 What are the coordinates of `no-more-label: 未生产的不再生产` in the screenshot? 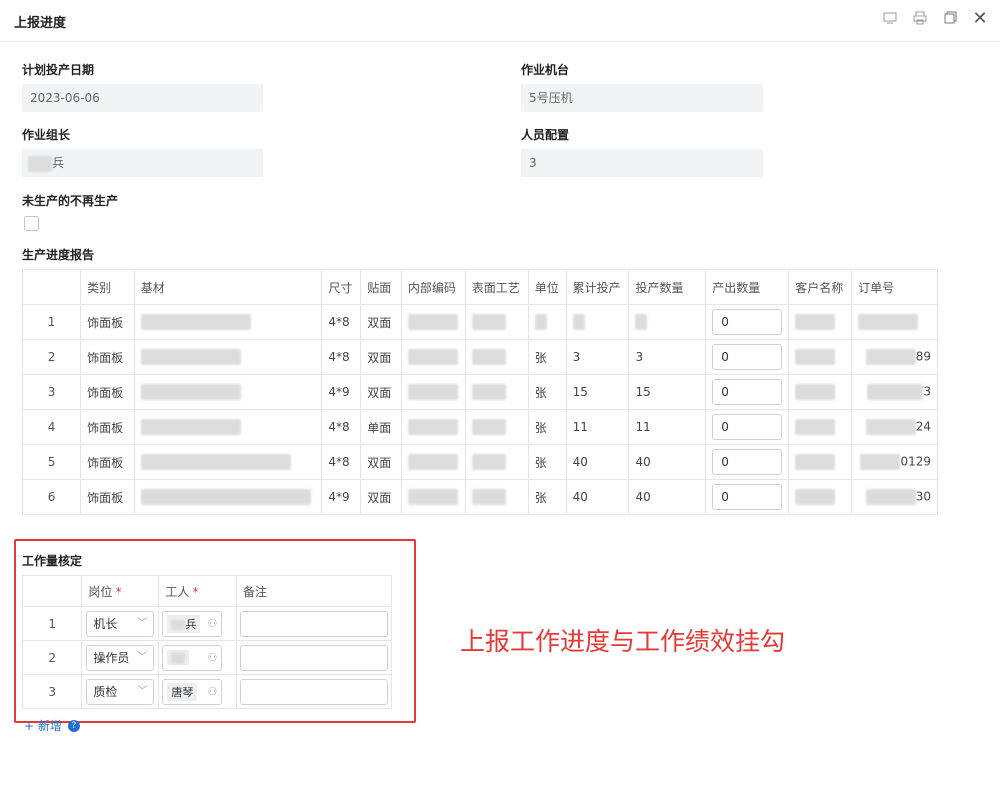 It's located at (70, 201).